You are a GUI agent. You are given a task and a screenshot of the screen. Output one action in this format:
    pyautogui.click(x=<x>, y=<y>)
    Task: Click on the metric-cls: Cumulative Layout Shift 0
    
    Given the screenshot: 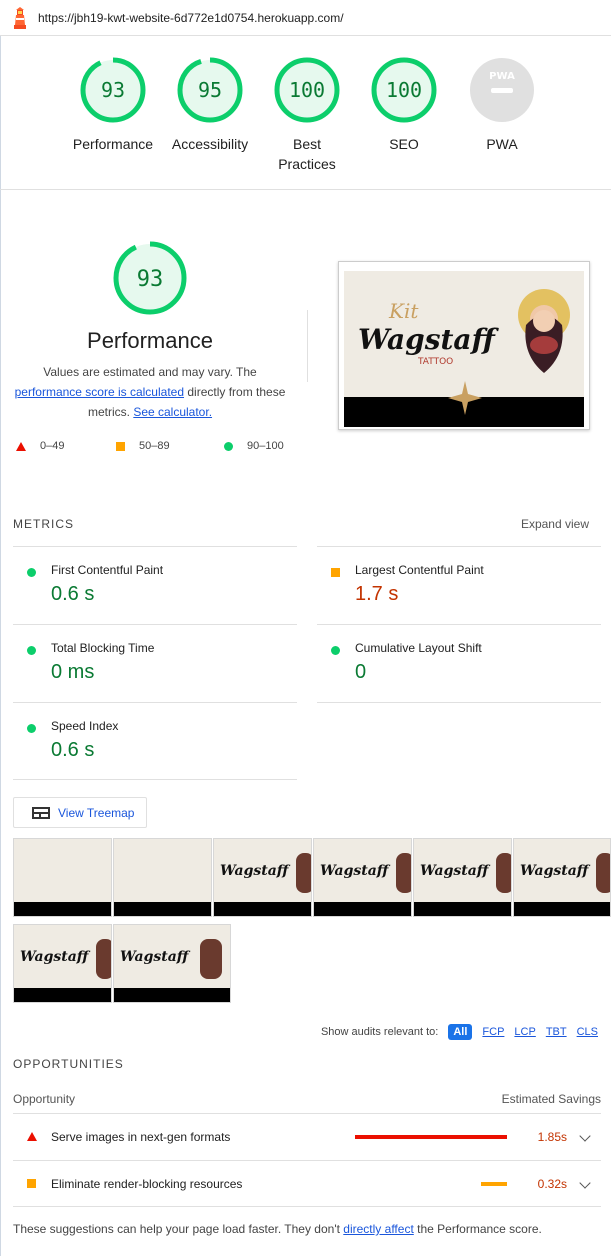 What is the action you would take?
    pyautogui.click(x=459, y=663)
    